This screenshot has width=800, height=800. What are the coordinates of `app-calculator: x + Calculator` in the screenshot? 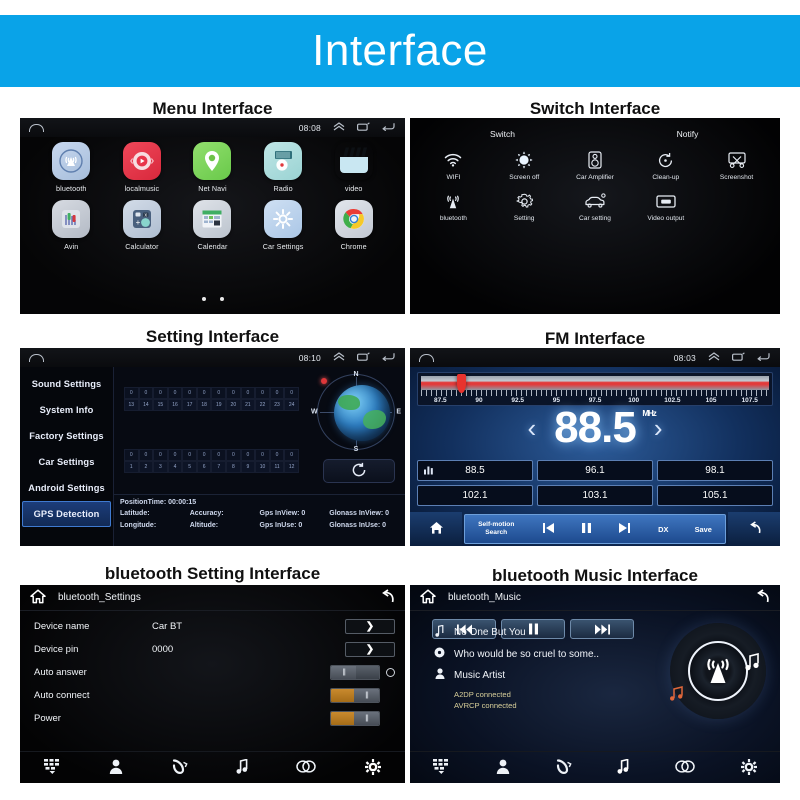 It's located at (142, 225).